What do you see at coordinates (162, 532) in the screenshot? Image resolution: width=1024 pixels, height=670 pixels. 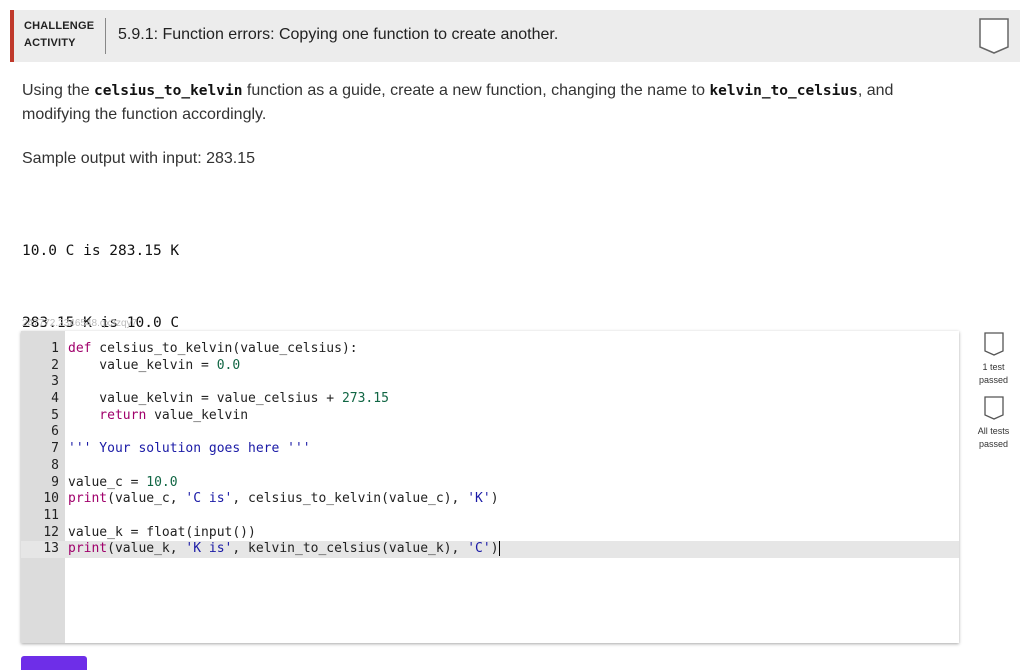 I see `code-token: value_k = float(input())` at bounding box center [162, 532].